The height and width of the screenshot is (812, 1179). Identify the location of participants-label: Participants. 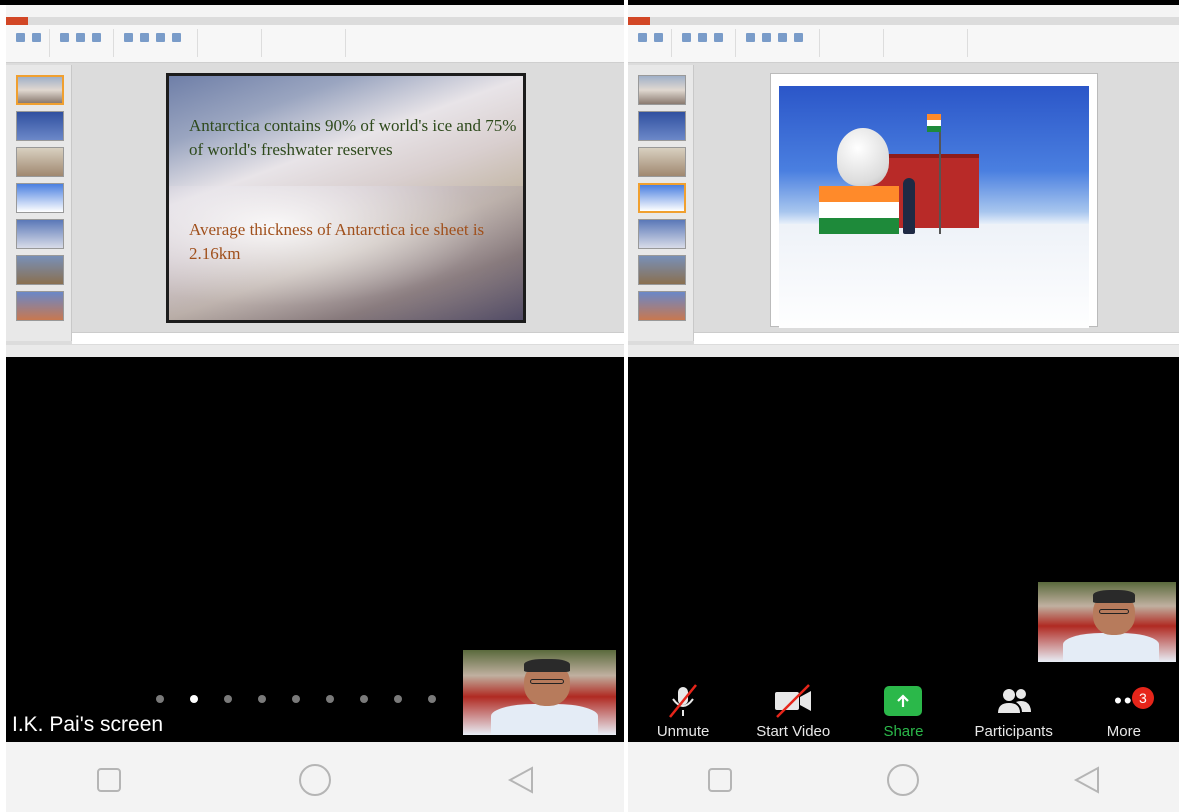
(1013, 731).